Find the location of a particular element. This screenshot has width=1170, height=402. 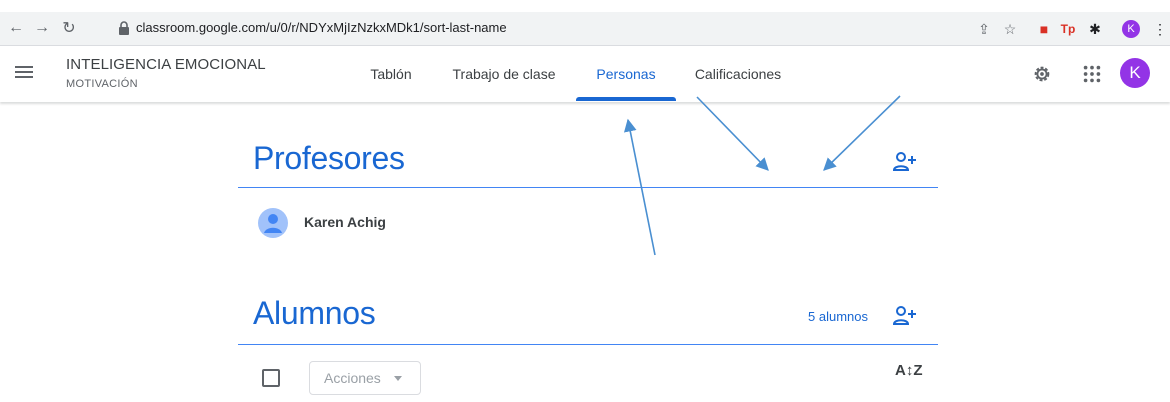

actions-label: Acciones is located at coordinates (352, 378).